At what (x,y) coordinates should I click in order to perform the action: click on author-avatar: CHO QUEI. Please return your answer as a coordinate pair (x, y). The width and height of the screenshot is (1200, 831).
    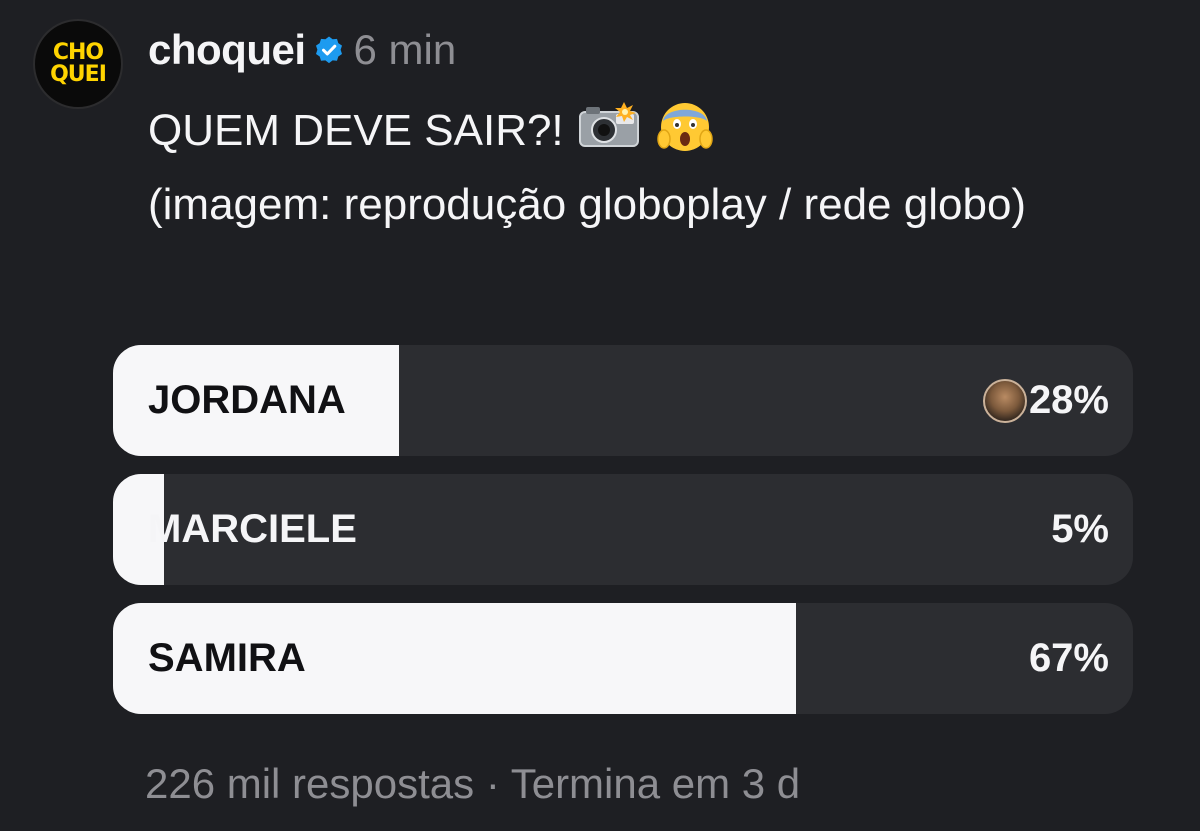
    Looking at the image, I should click on (78, 64).